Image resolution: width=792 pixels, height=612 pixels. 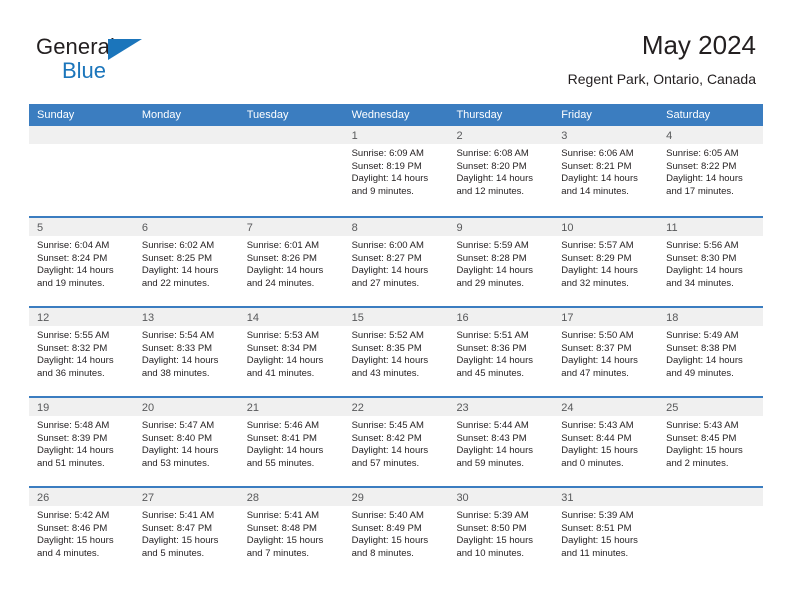 I want to click on daylight-text-line2: and 45 minutes., so click(x=490, y=373).